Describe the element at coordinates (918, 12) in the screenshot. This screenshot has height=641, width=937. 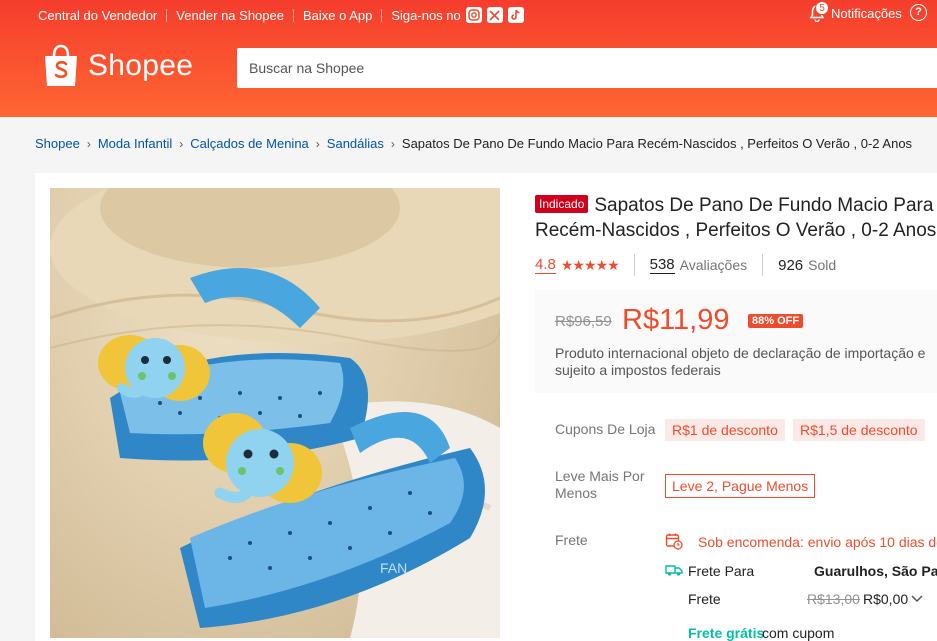
I see `help-icon: ?` at that location.